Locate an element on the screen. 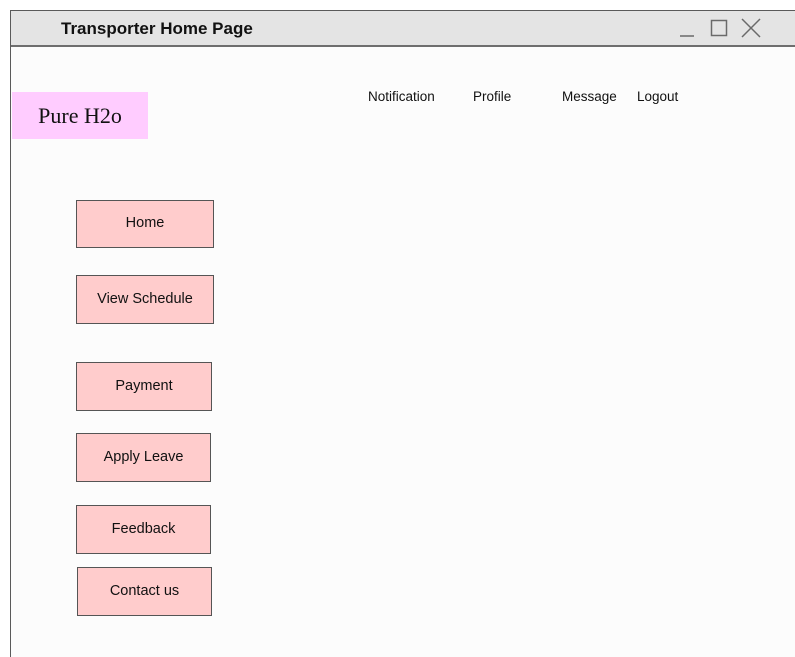 This screenshot has width=795, height=657. view-schedule-button: View Schedule is located at coordinates (145, 299).